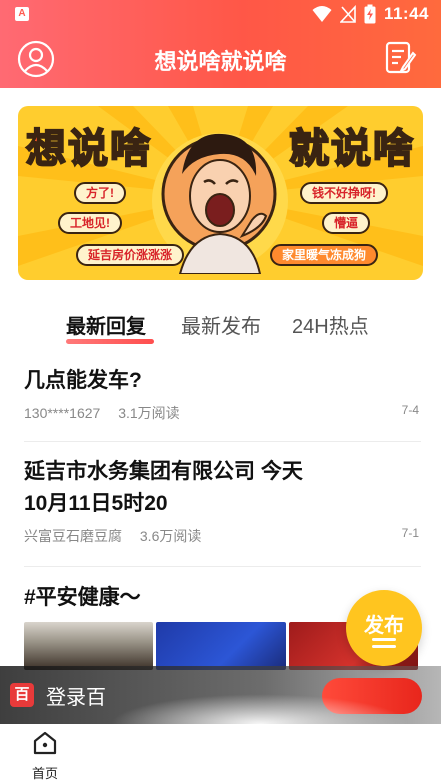  Describe the element at coordinates (83, 380) in the screenshot. I see `post-title: 几点能发车?` at that location.